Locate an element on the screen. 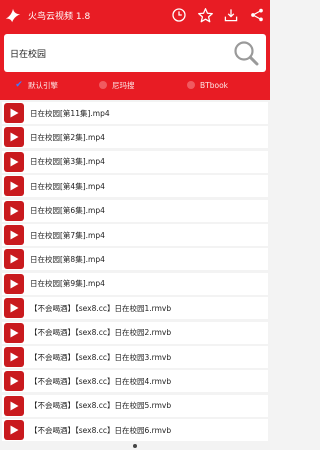 The width and height of the screenshot is (320, 450). engine-option-default: ✔ 默认引擎 is located at coordinates (36, 85).